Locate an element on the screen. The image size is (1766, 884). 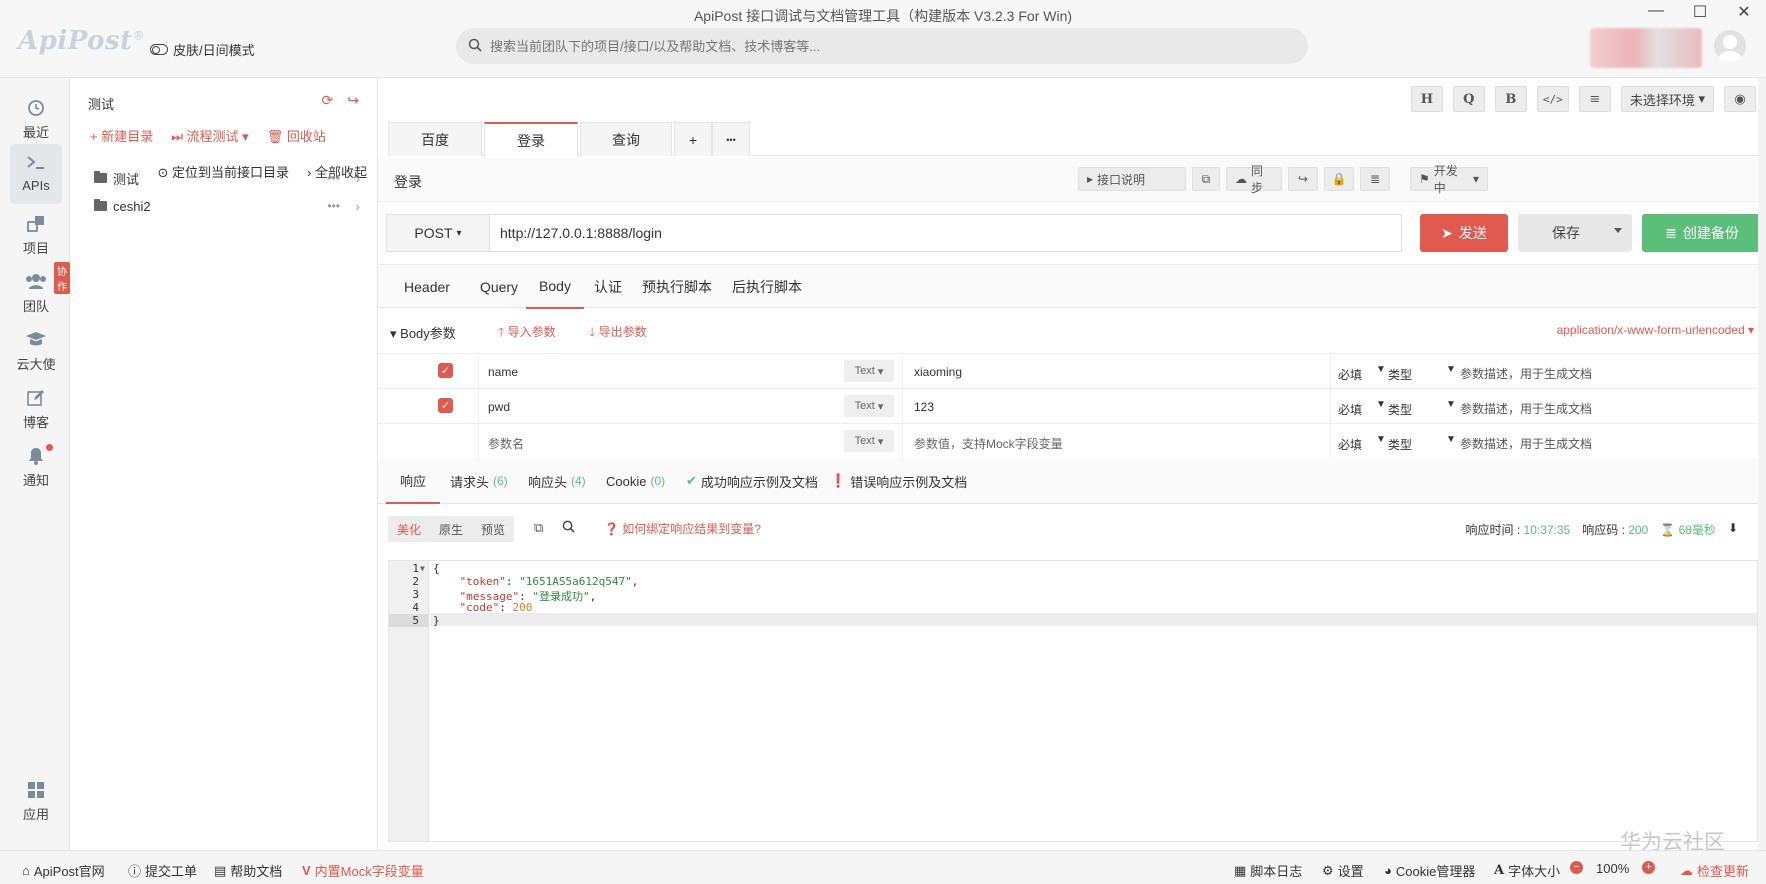
flow-test-button: ⏭ 流程测试 ▾ is located at coordinates (209, 135).